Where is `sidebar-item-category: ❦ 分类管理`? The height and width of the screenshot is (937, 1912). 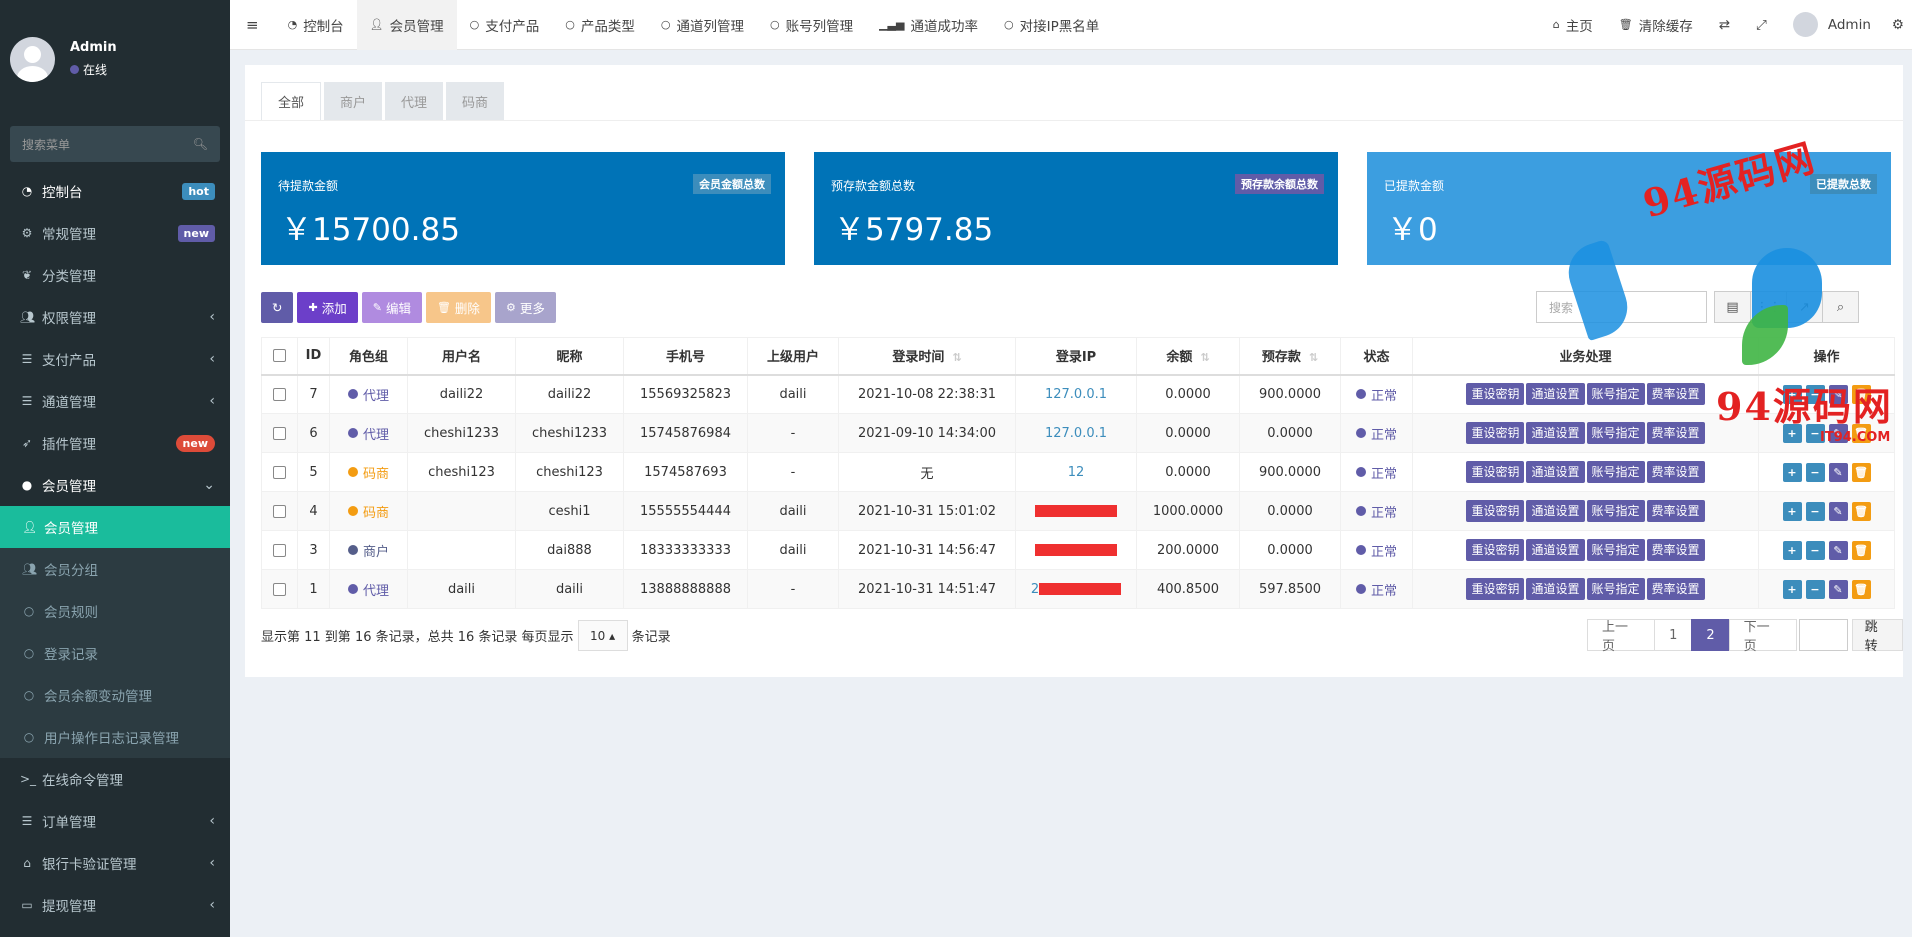 sidebar-item-category: ❦ 分类管理 is located at coordinates (115, 275).